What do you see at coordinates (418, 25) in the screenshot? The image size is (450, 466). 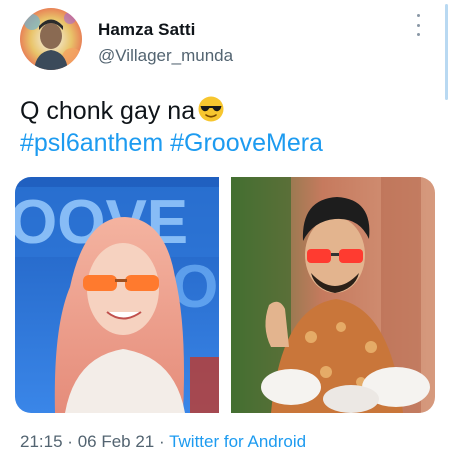 I see `more-options-icon` at bounding box center [418, 25].